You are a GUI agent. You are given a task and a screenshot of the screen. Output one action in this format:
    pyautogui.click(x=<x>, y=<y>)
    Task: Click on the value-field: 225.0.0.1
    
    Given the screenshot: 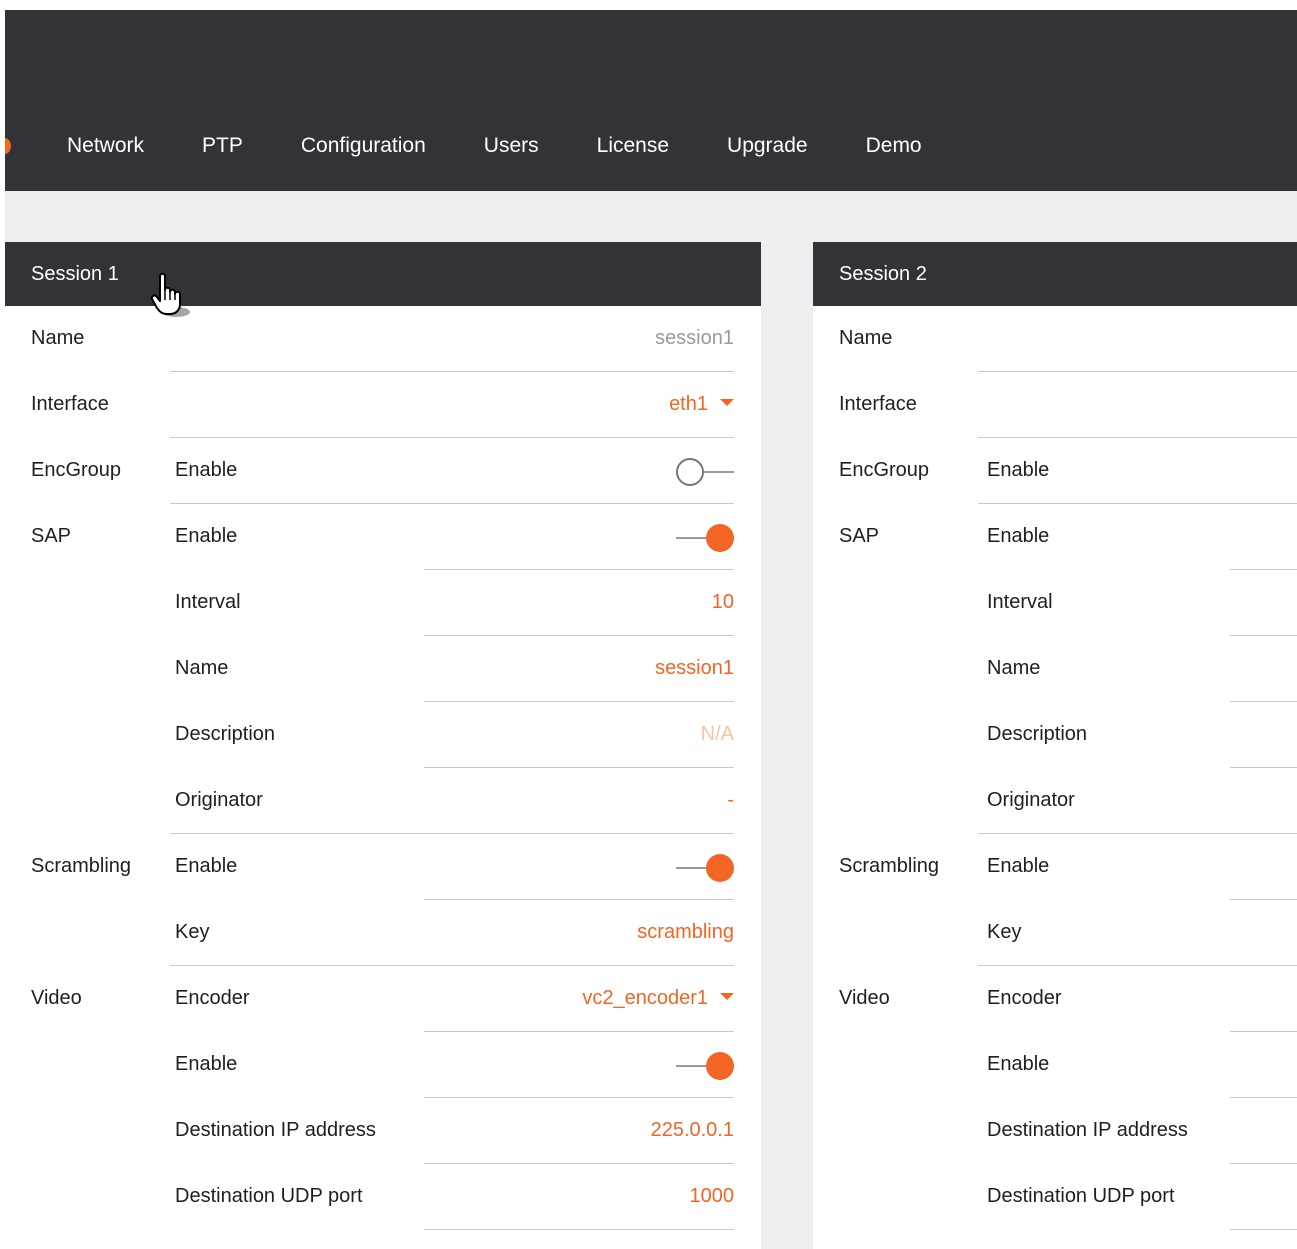 What is the action you would take?
    pyautogui.click(x=692, y=1130)
    